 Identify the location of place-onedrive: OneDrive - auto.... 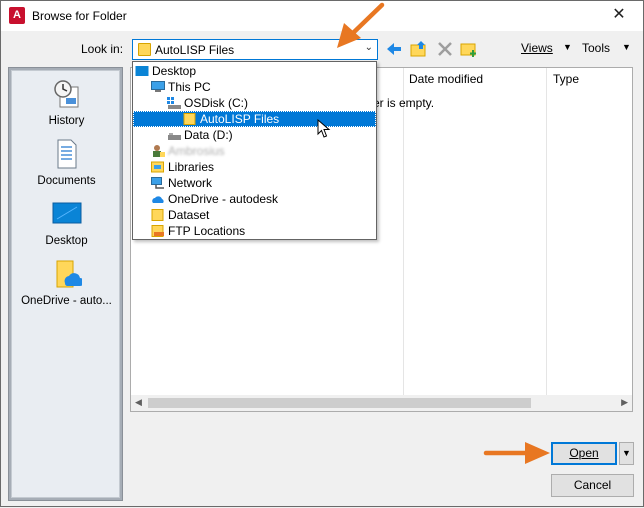
(66, 283).